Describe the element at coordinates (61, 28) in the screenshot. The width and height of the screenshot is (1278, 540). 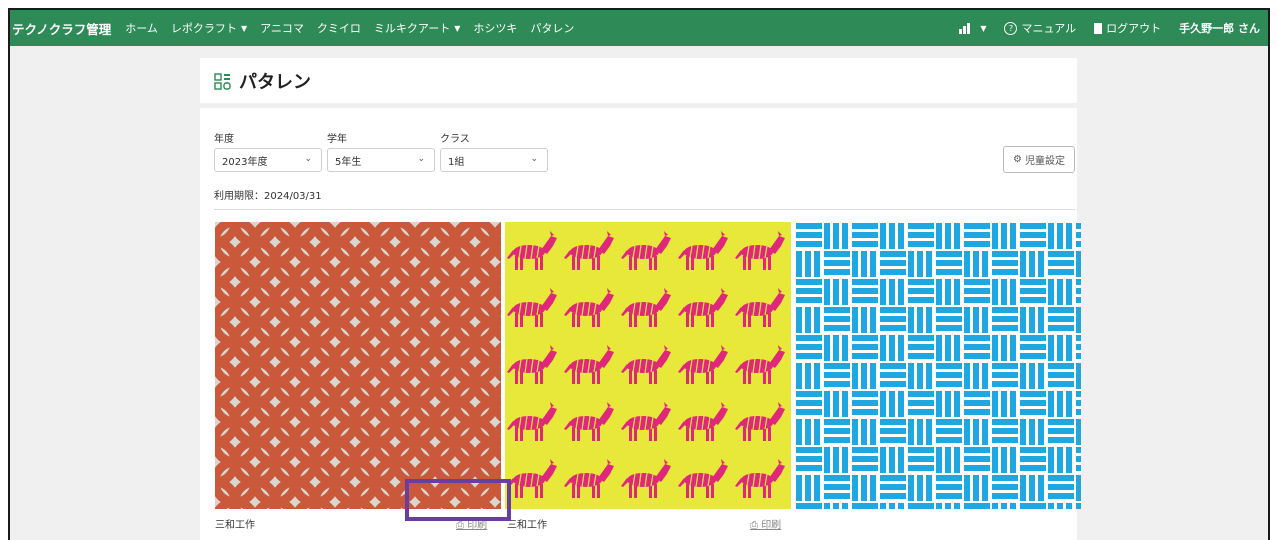
I see `brand-logo: テクノクラフ管理` at that location.